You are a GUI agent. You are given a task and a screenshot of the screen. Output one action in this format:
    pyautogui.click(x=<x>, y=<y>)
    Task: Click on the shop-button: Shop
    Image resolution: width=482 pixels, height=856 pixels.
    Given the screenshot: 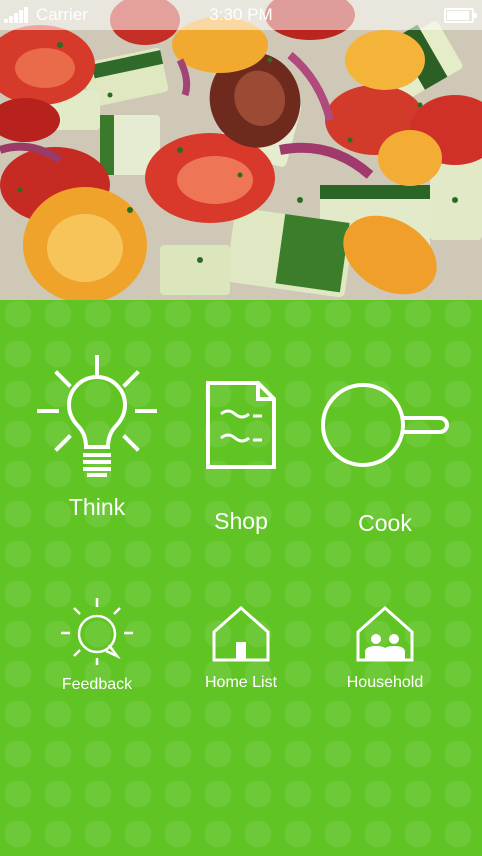 What is the action you would take?
    pyautogui.click(x=241, y=457)
    